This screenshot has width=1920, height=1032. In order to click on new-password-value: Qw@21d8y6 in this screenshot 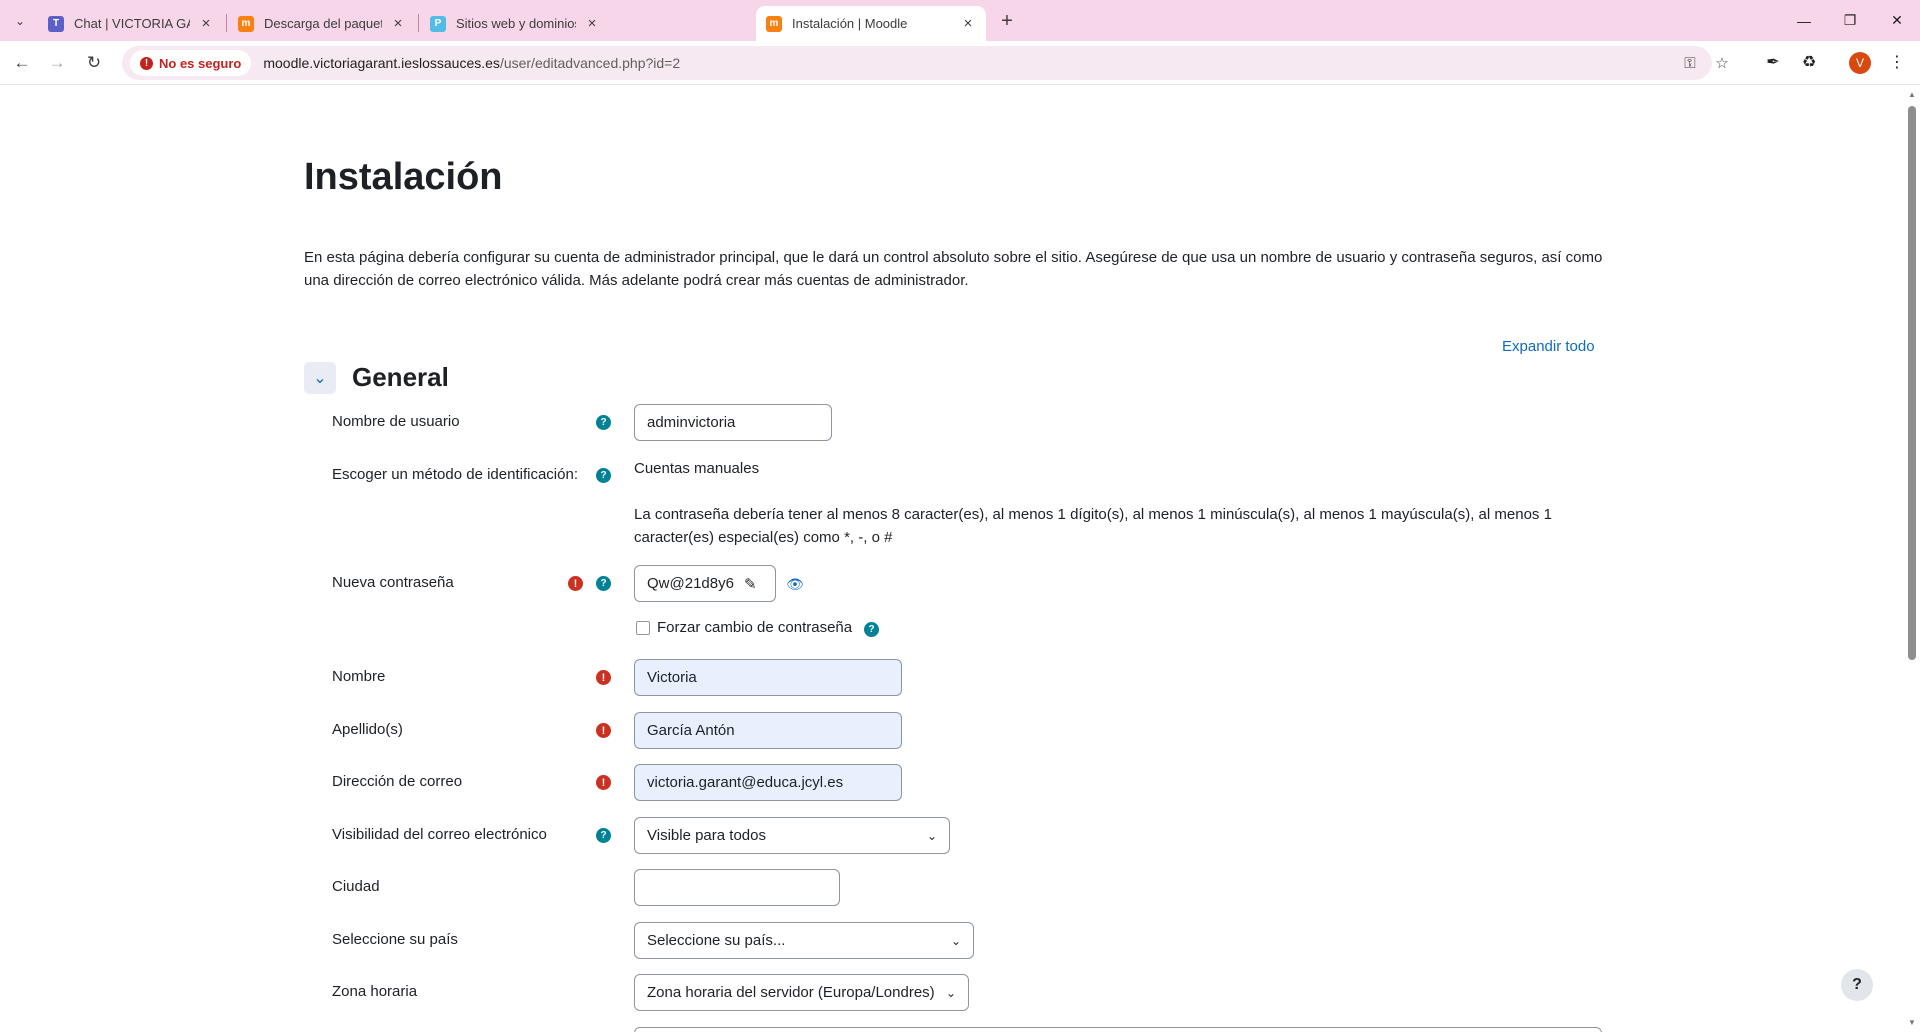, I will do `click(690, 583)`.